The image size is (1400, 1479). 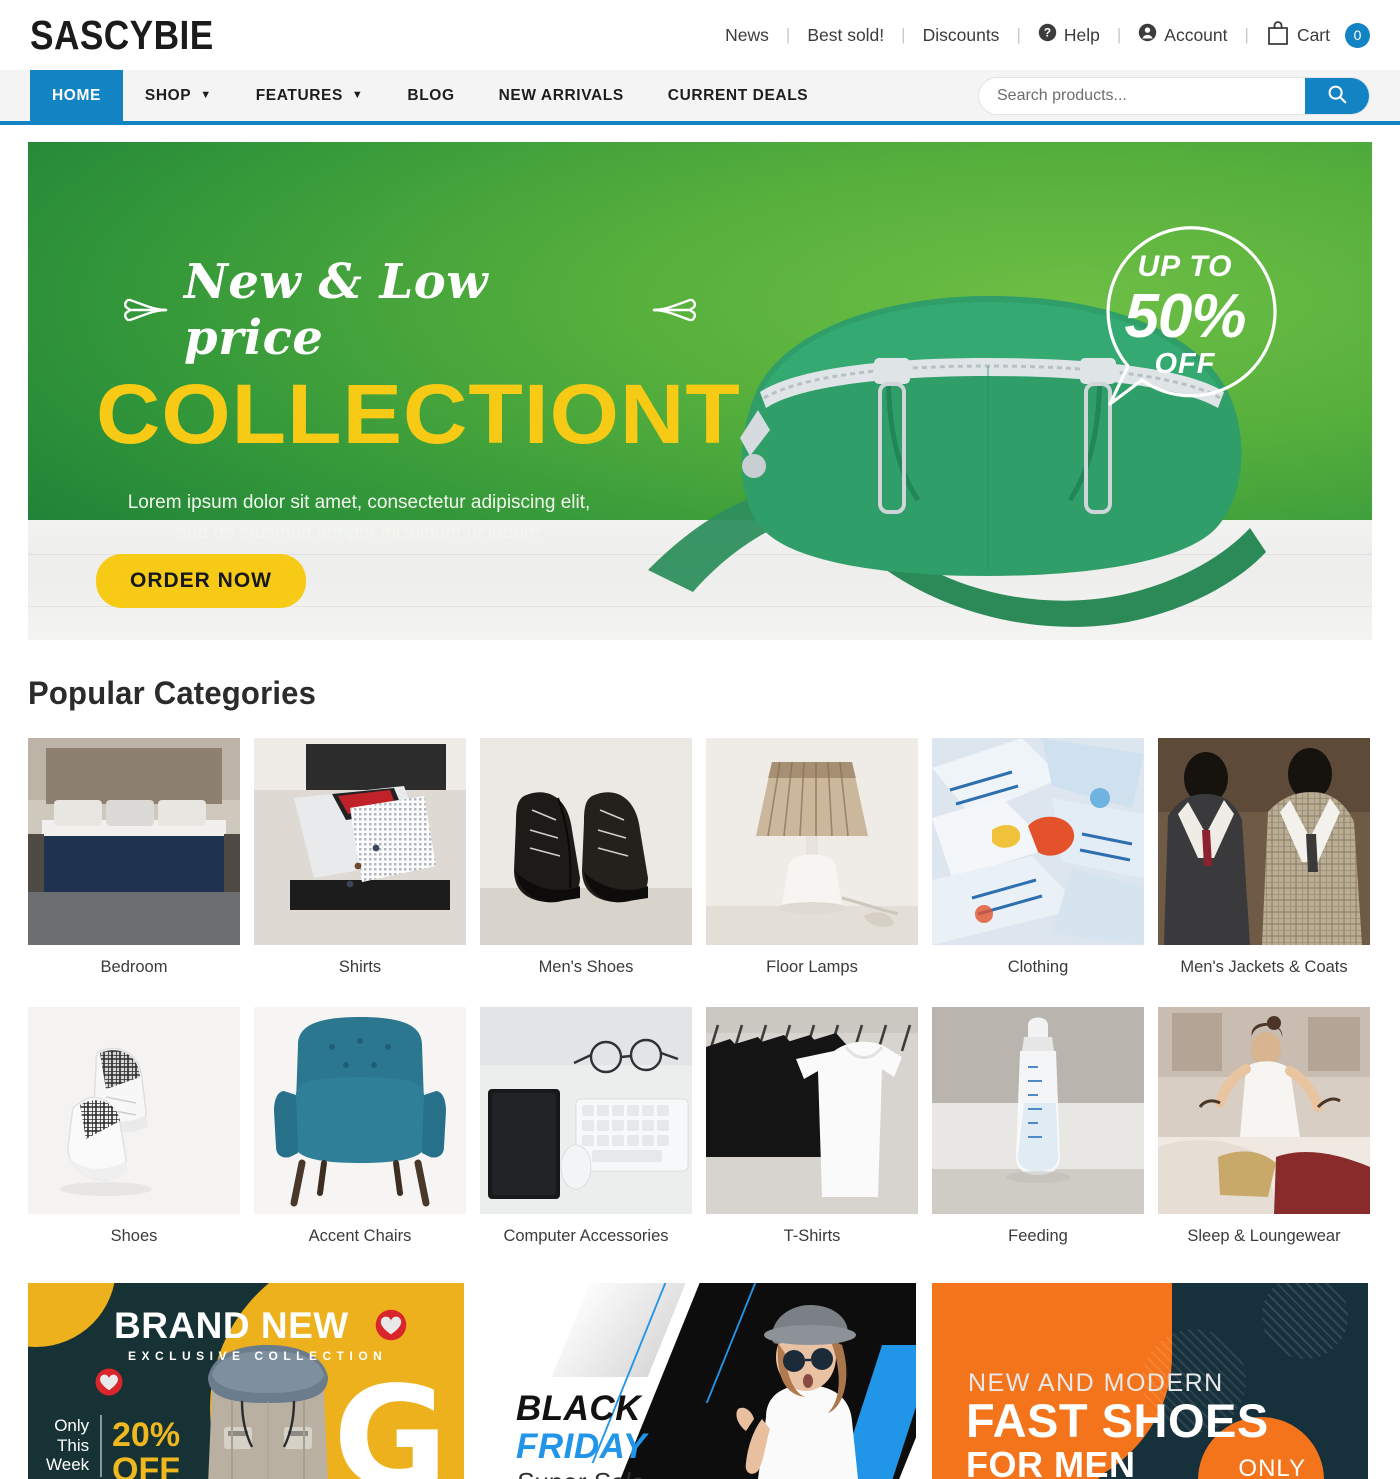 I want to click on category-image-computer-accessories, so click(x=586, y=1110).